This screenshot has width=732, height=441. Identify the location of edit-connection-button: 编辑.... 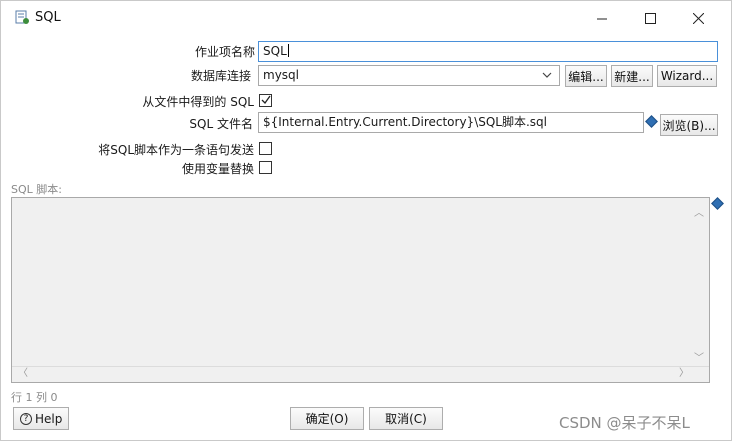
(586, 76).